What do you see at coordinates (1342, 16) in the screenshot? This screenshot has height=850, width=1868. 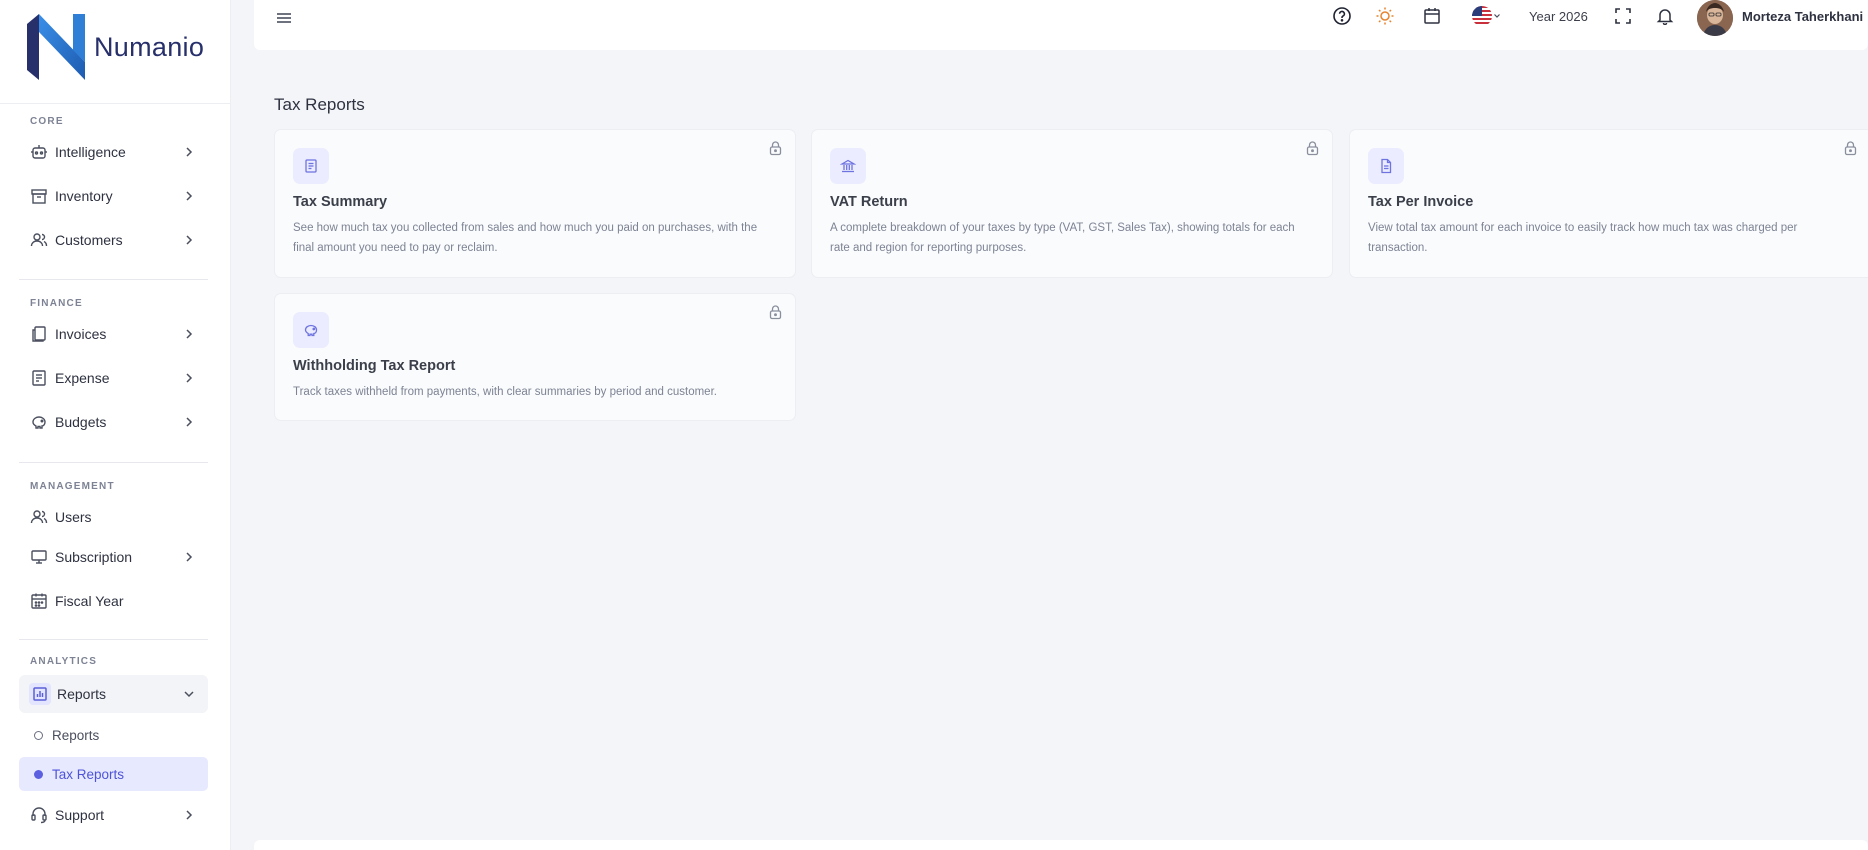 I see `help-icon` at bounding box center [1342, 16].